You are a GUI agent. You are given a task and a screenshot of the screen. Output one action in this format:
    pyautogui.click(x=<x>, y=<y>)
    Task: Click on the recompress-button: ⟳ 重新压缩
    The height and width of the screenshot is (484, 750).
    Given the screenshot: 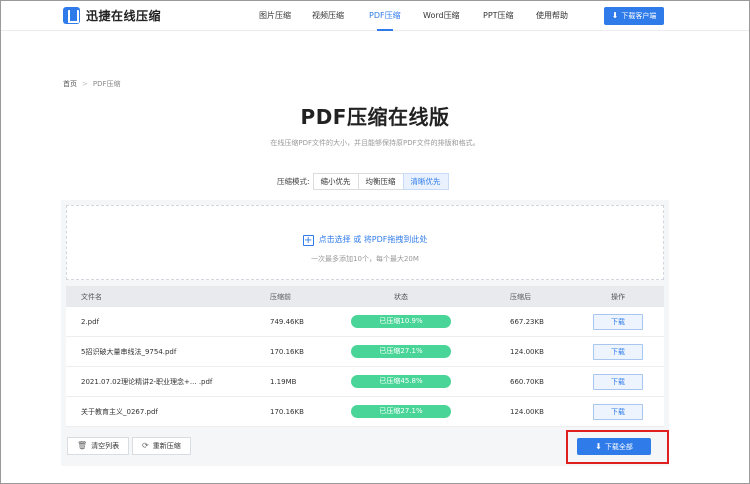 What is the action you would take?
    pyautogui.click(x=161, y=446)
    